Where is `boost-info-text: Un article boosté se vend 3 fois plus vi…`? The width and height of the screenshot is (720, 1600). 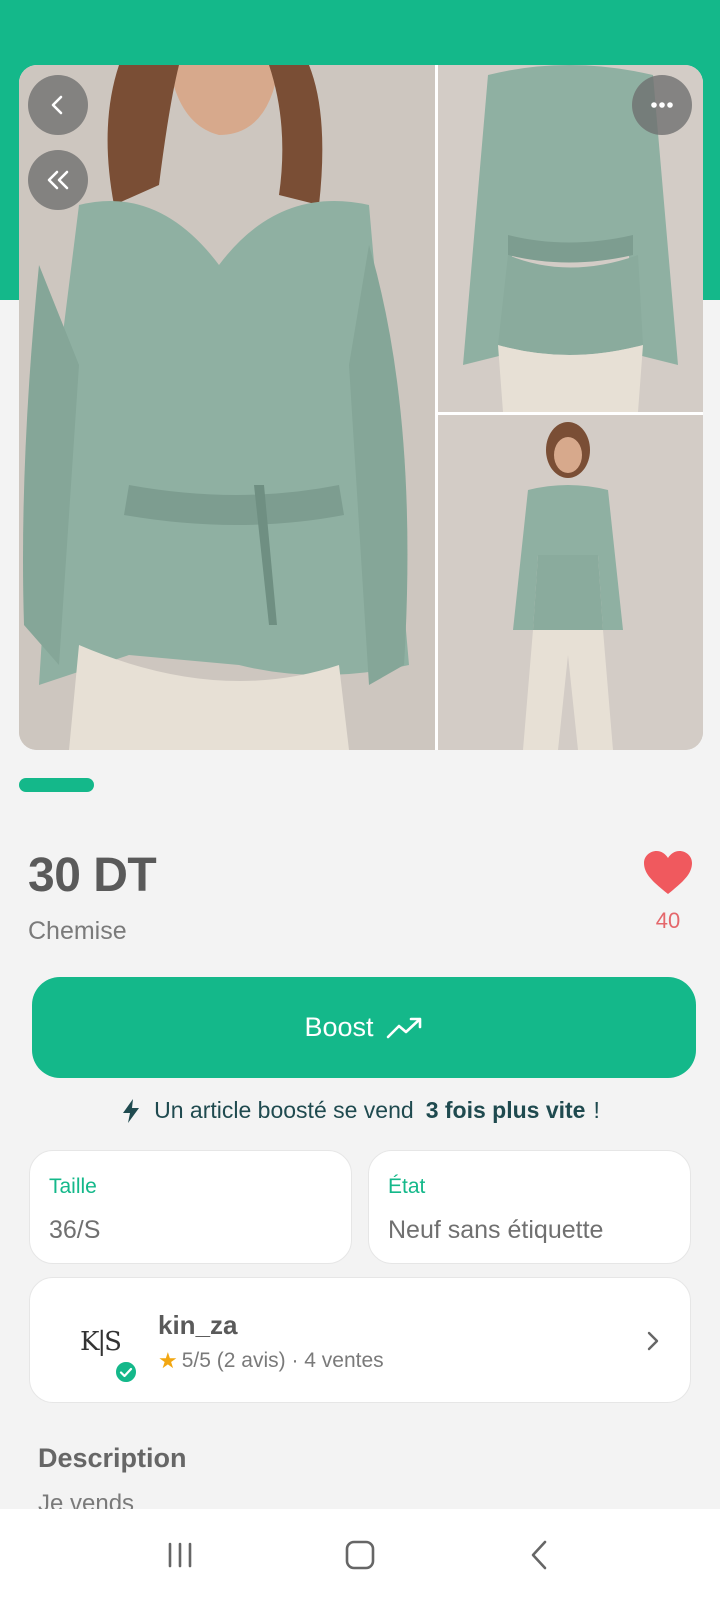 boost-info-text: Un article boosté se vend 3 fois plus vi… is located at coordinates (360, 1110).